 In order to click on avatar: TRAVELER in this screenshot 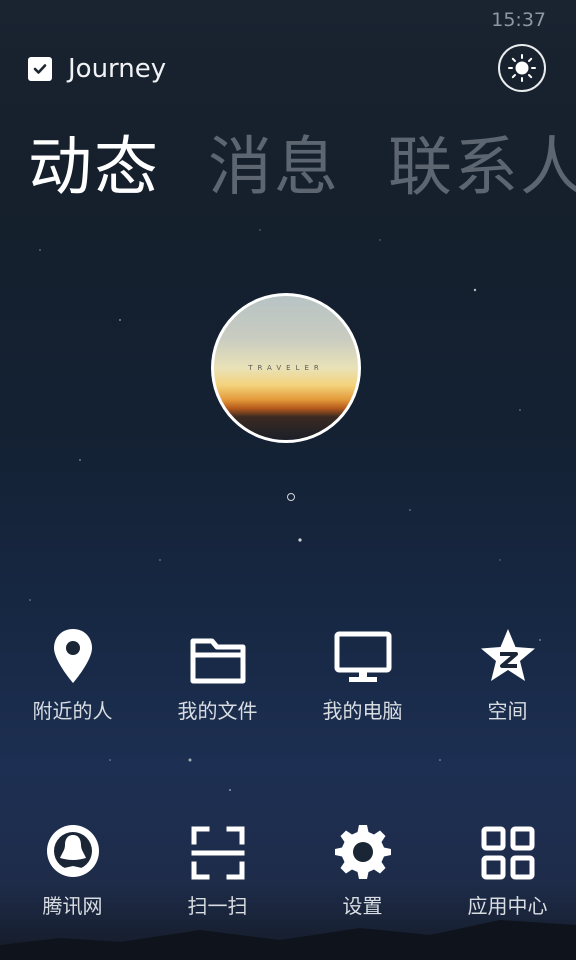, I will do `click(286, 368)`.